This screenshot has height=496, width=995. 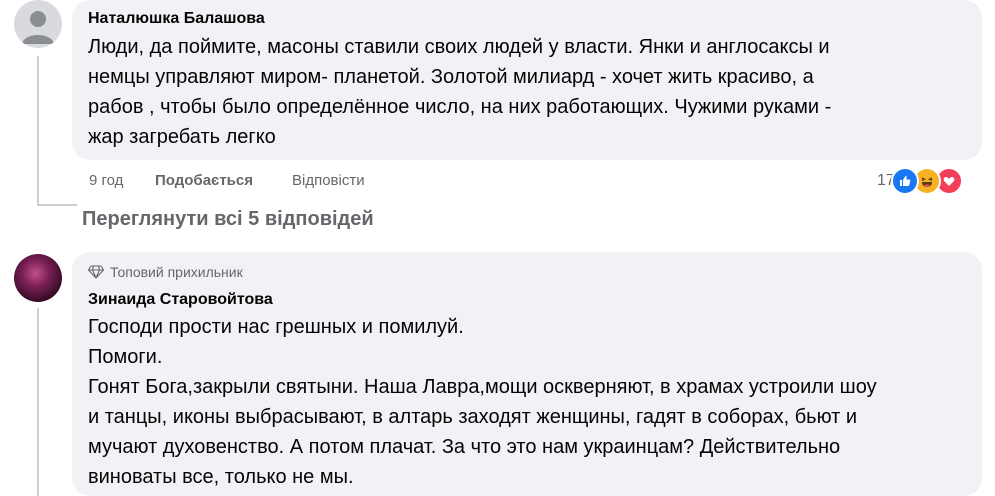 I want to click on reply-button: Відповісти, so click(x=328, y=180).